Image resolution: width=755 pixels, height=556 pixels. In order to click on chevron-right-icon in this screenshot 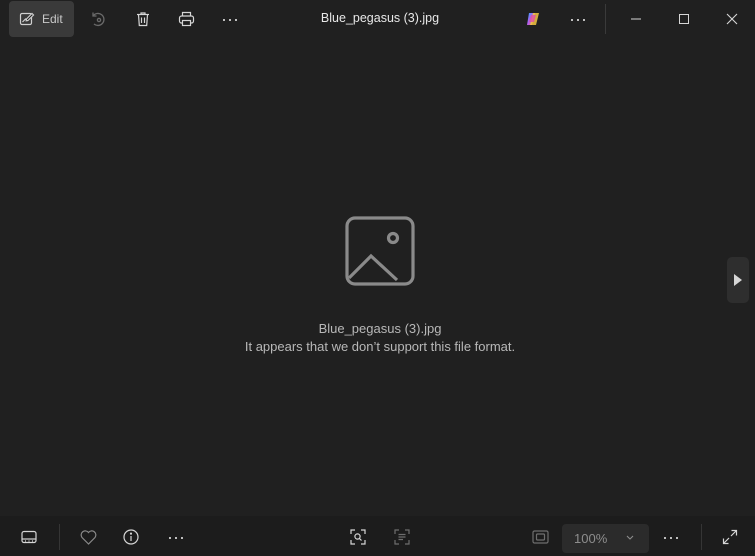, I will do `click(738, 280)`.